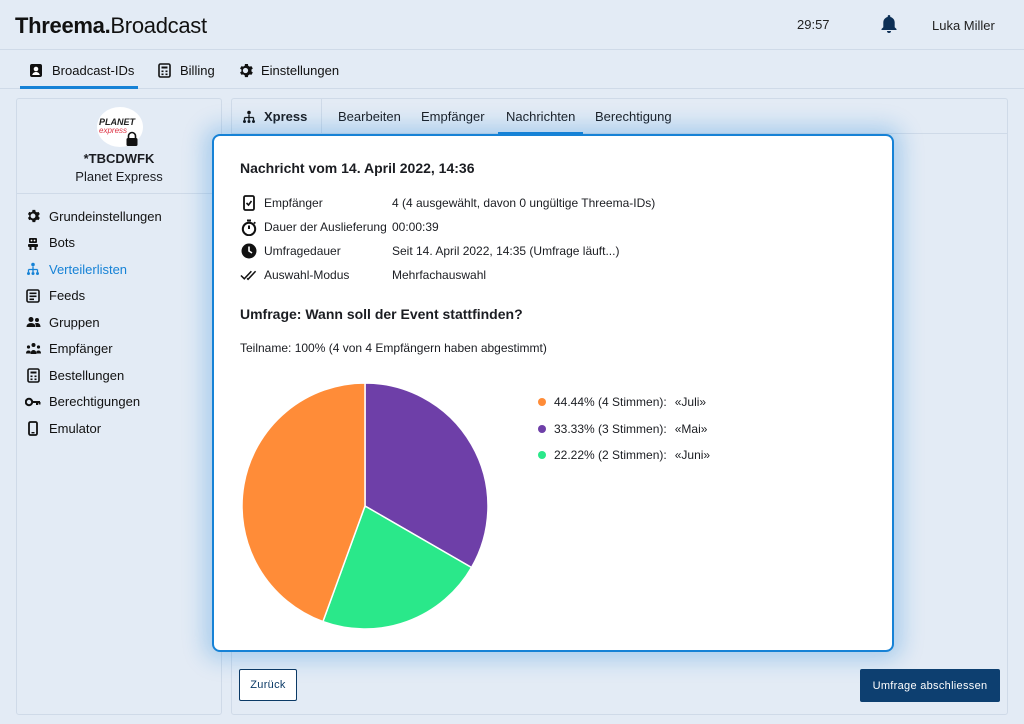 The width and height of the screenshot is (1024, 724). What do you see at coordinates (357, 168) in the screenshot?
I see `message-title: Nachricht vom 14. April 2022, 14:36` at bounding box center [357, 168].